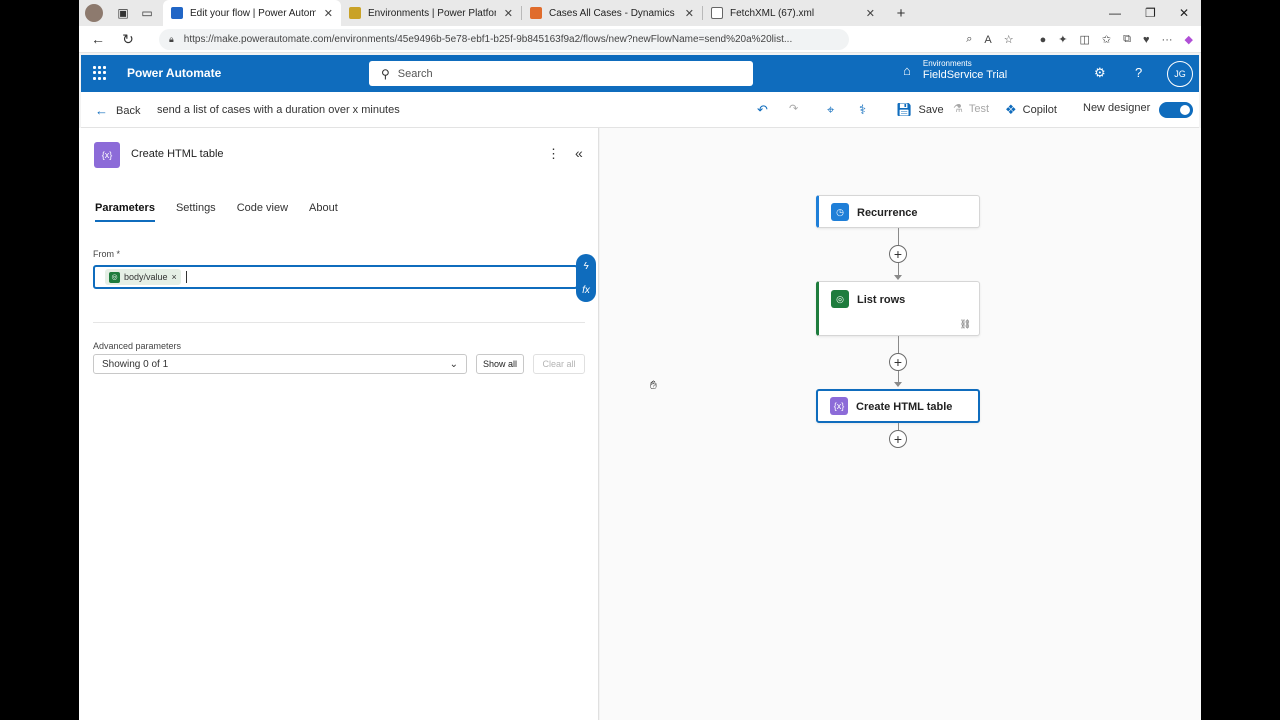  What do you see at coordinates (965, 324) in the screenshot?
I see `link-icon: ⛓` at bounding box center [965, 324].